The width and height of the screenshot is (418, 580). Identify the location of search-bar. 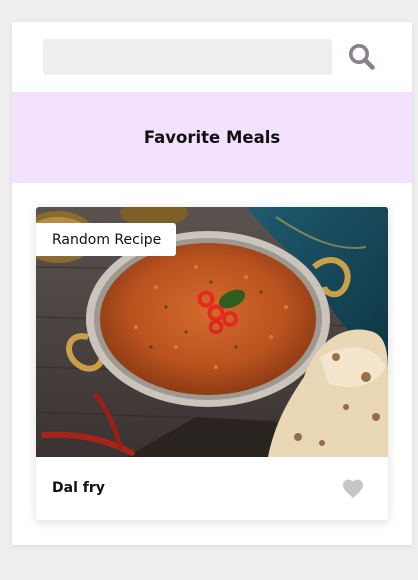
(212, 57).